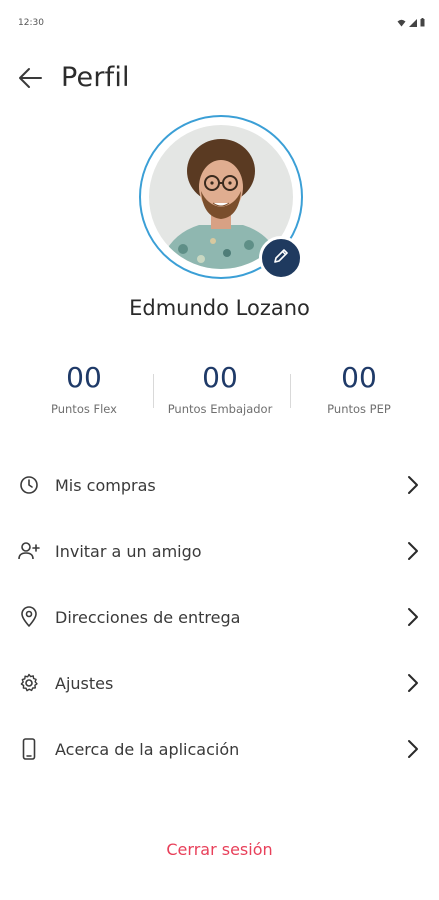 Image resolution: width=439 pixels, height=900 pixels. What do you see at coordinates (29, 683) in the screenshot?
I see `gear-icon` at bounding box center [29, 683].